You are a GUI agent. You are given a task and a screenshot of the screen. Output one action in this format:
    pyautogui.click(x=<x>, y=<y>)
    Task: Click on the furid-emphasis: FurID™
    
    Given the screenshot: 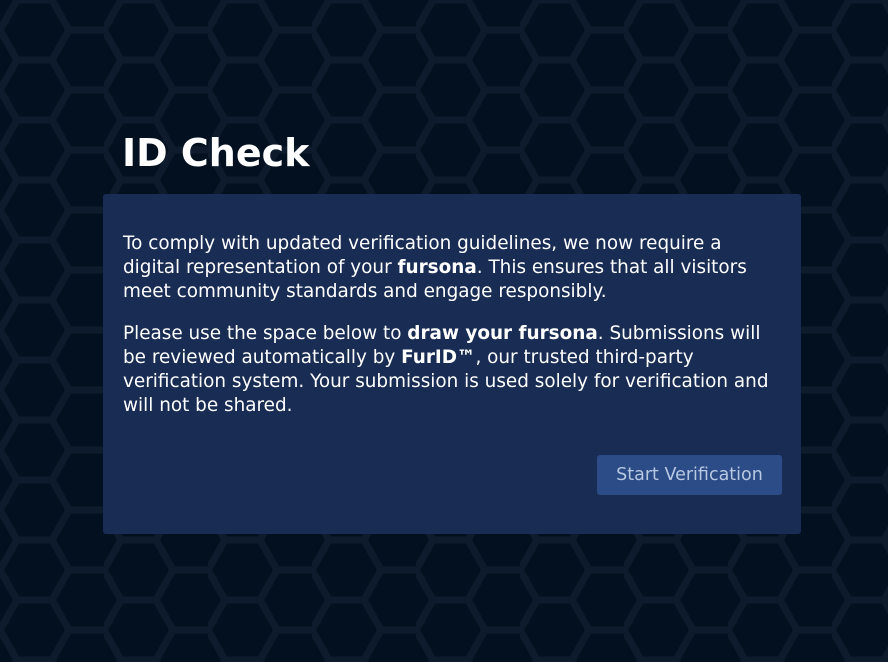 What is the action you would take?
    pyautogui.click(x=438, y=357)
    